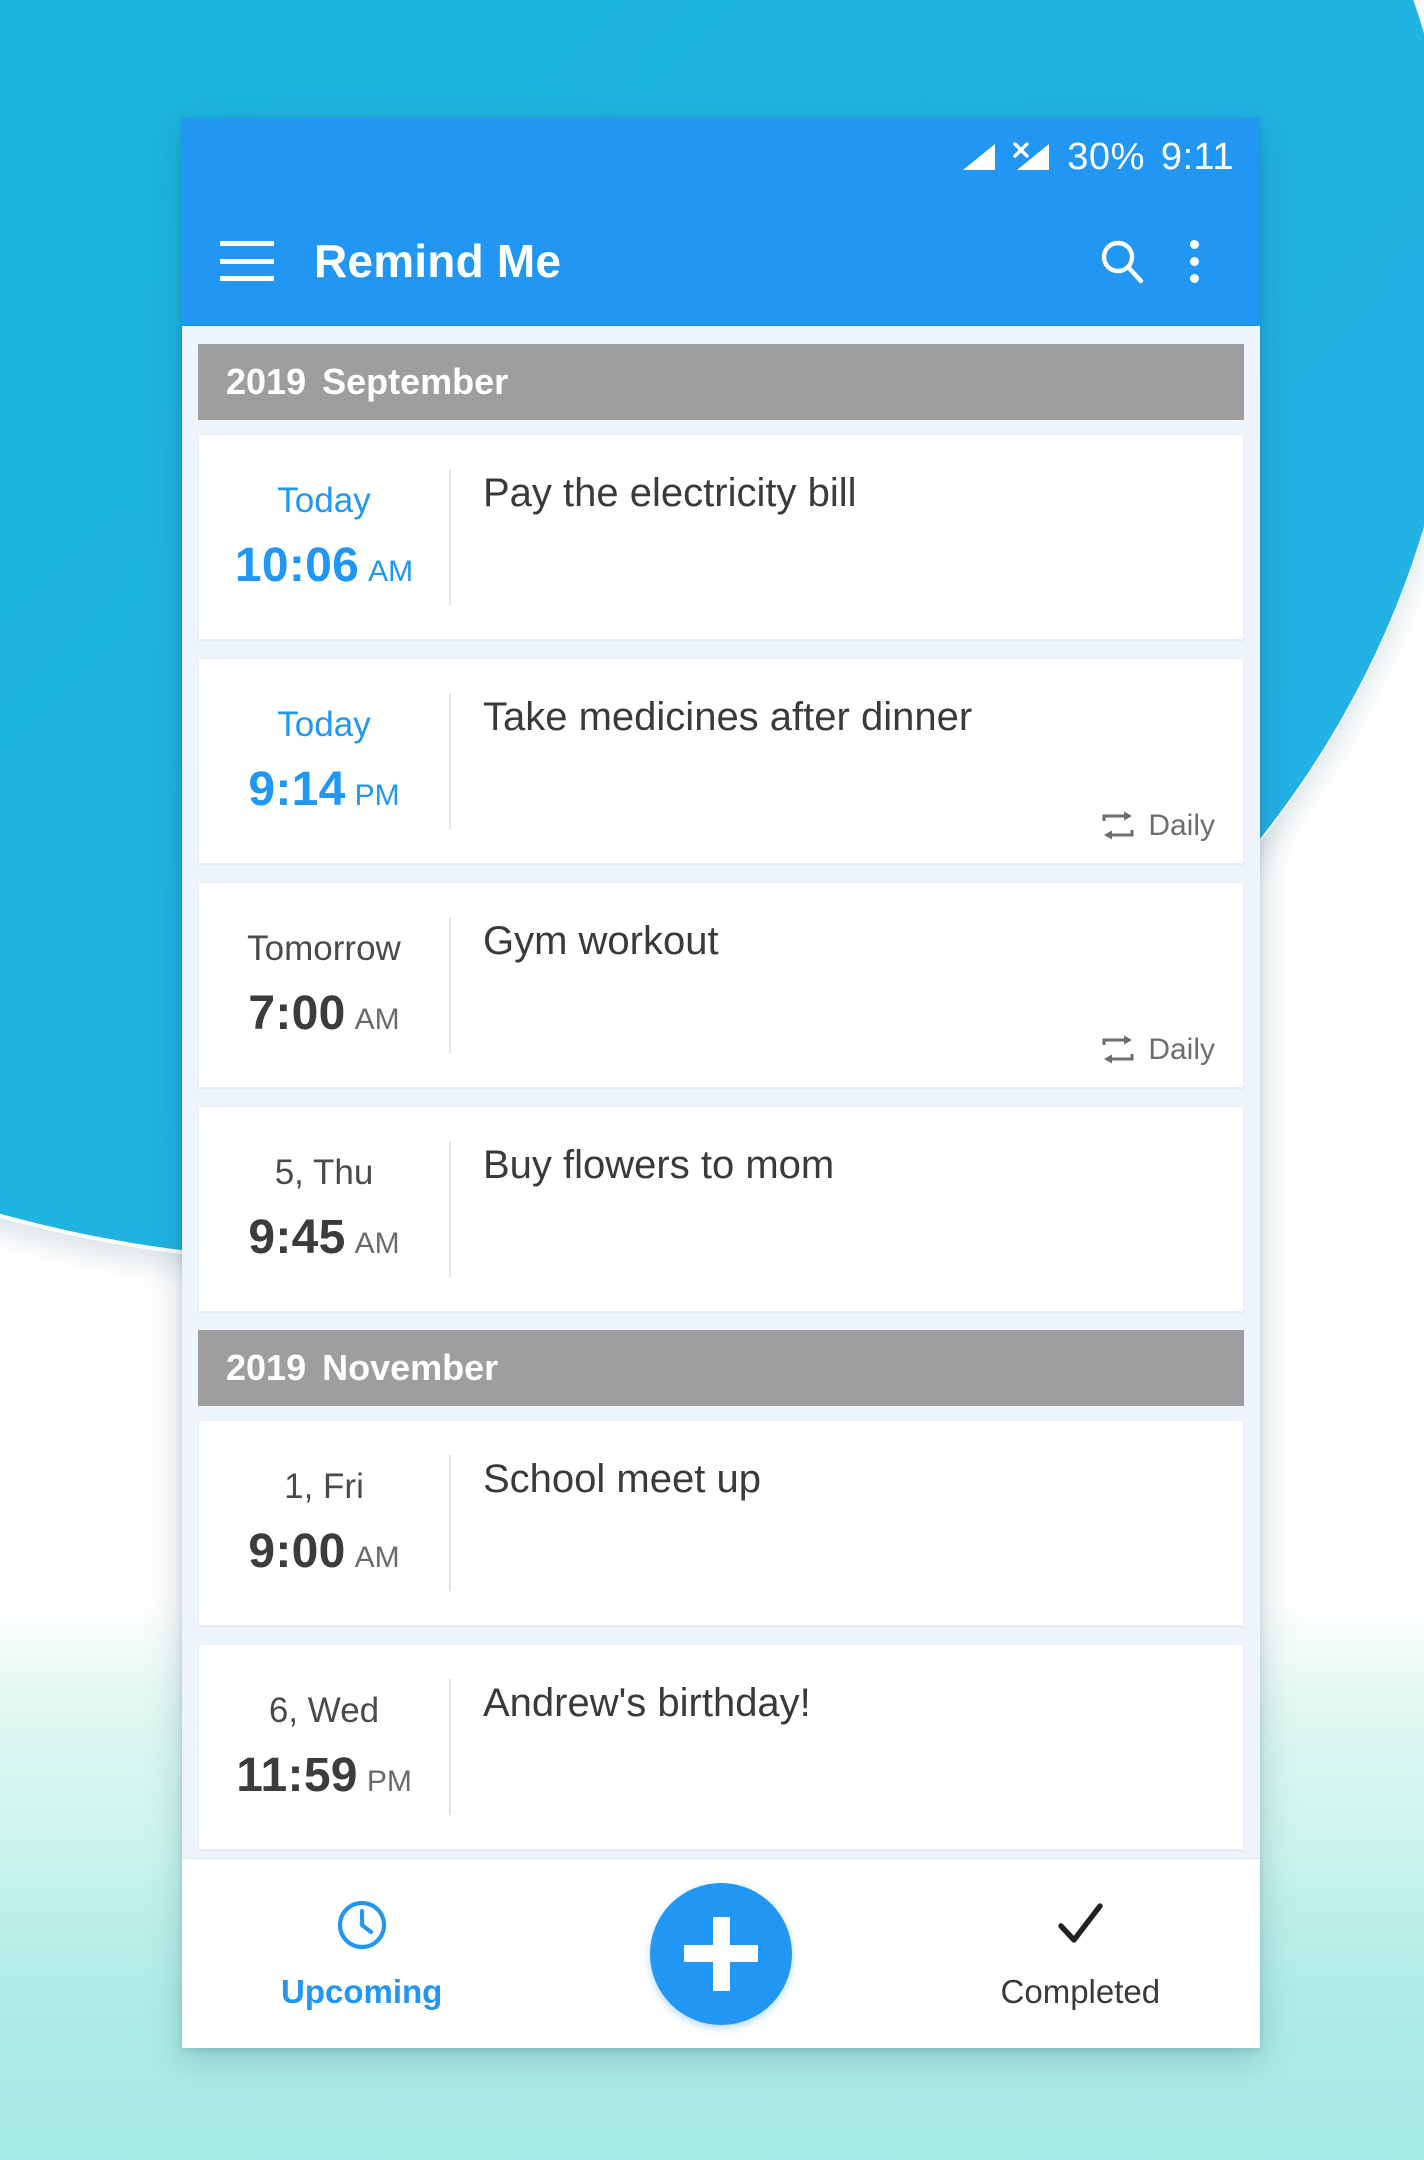 The height and width of the screenshot is (2160, 1424). I want to click on reminder-title: Andrew's birthday!, so click(647, 1703).